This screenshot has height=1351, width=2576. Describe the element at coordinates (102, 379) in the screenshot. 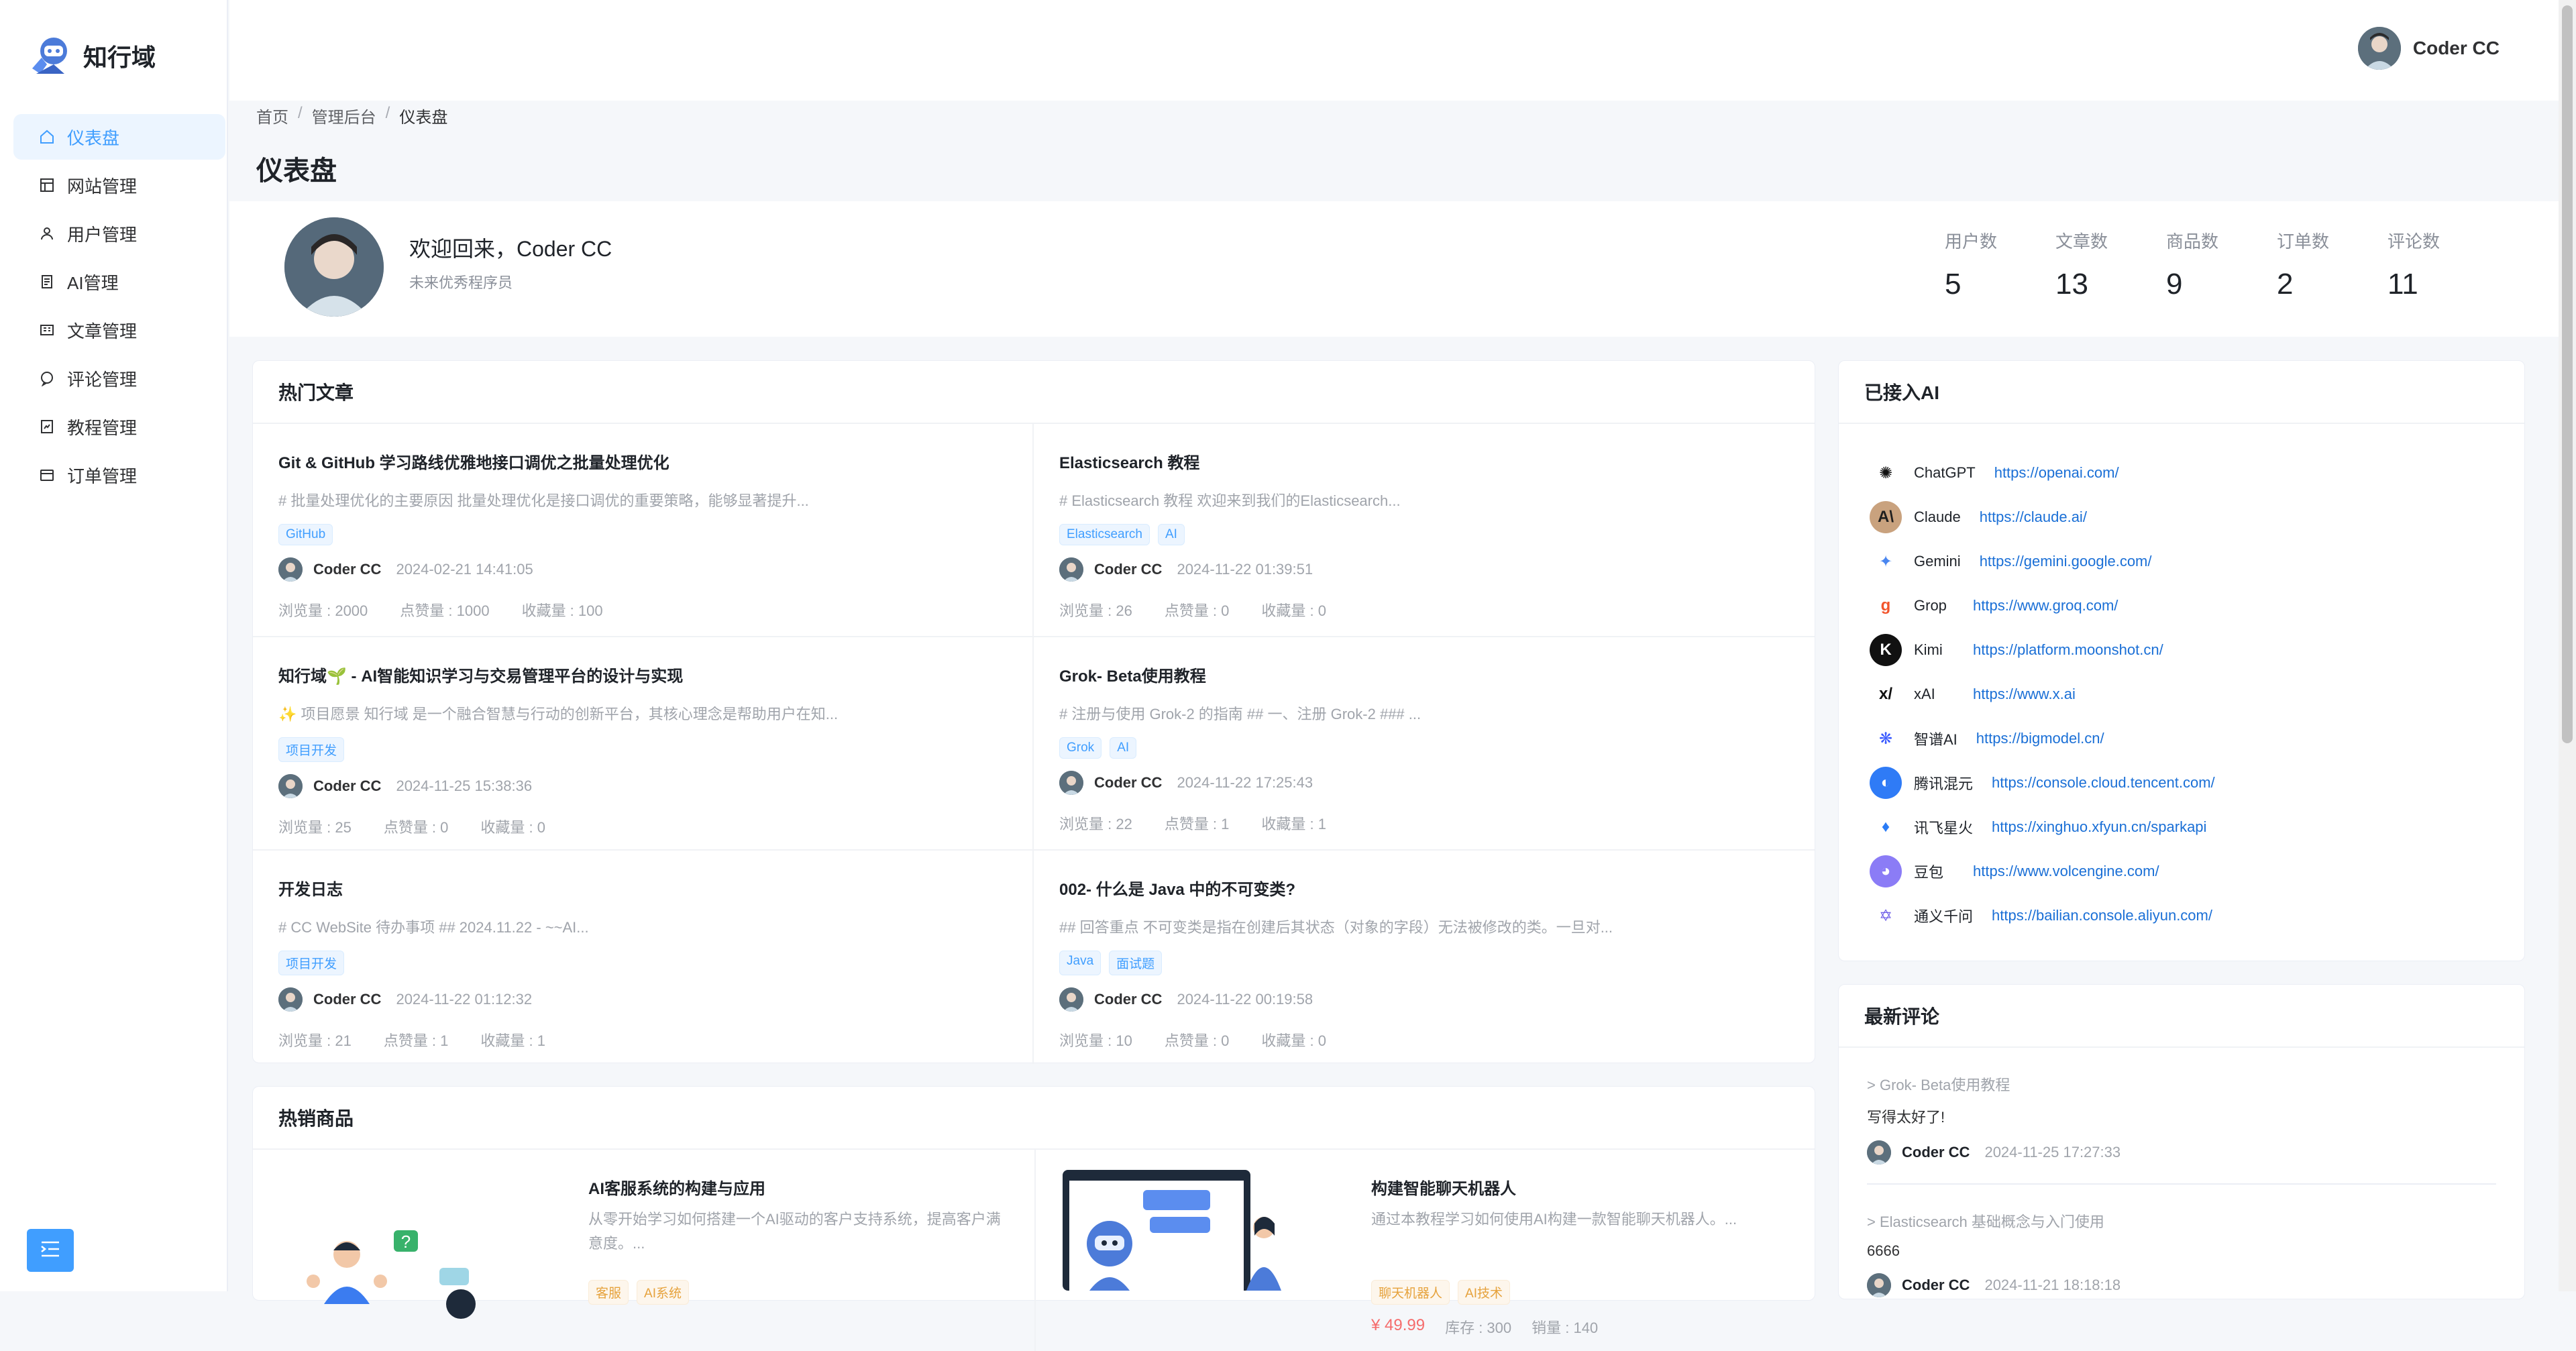

I see `sidebar-item-label: 评论管理` at that location.